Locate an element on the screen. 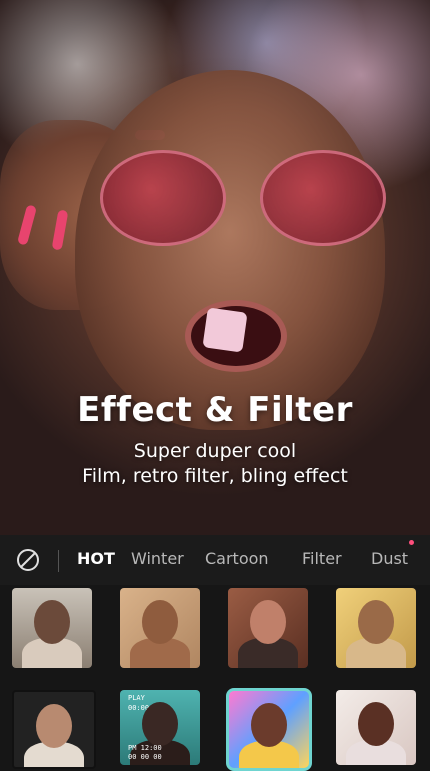  effect-thumbnail-vhs: PLAY 00:00:00 PM 12:00 00 00 00 is located at coordinates (160, 727).